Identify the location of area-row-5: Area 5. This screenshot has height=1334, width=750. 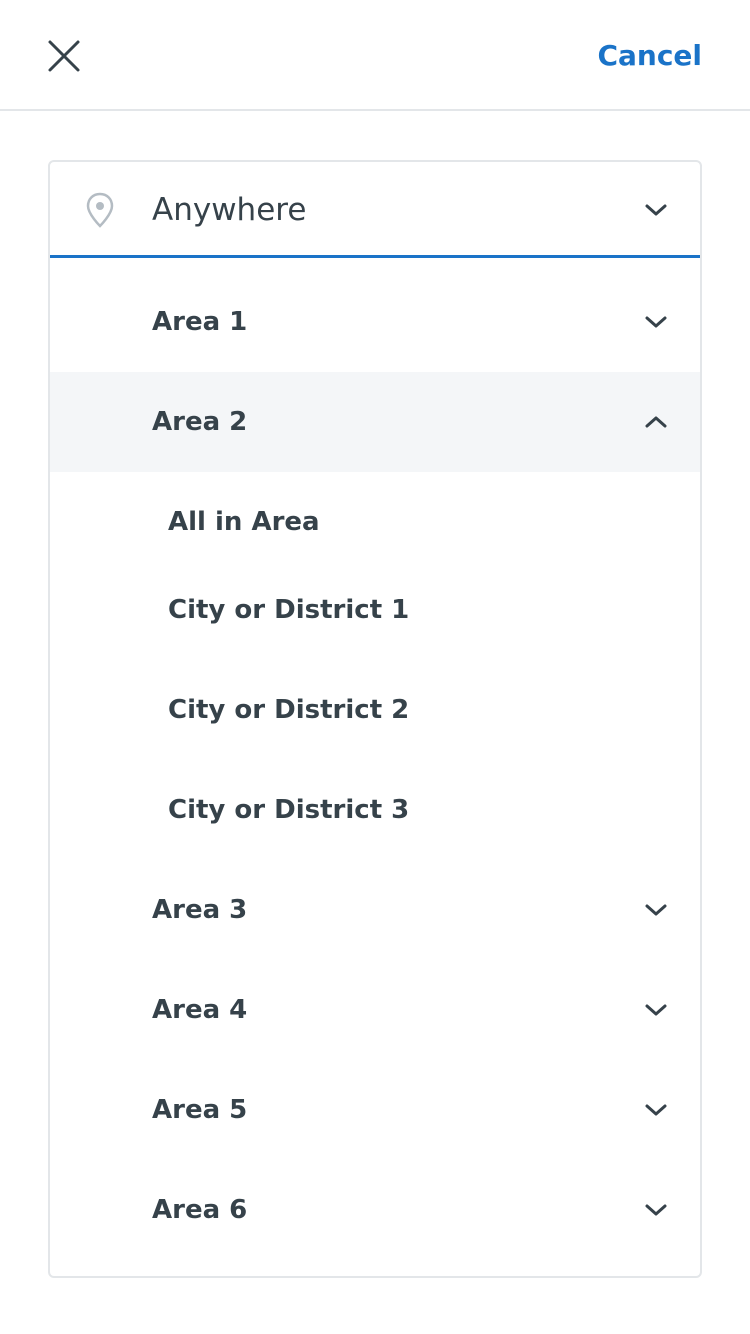
(375, 1110).